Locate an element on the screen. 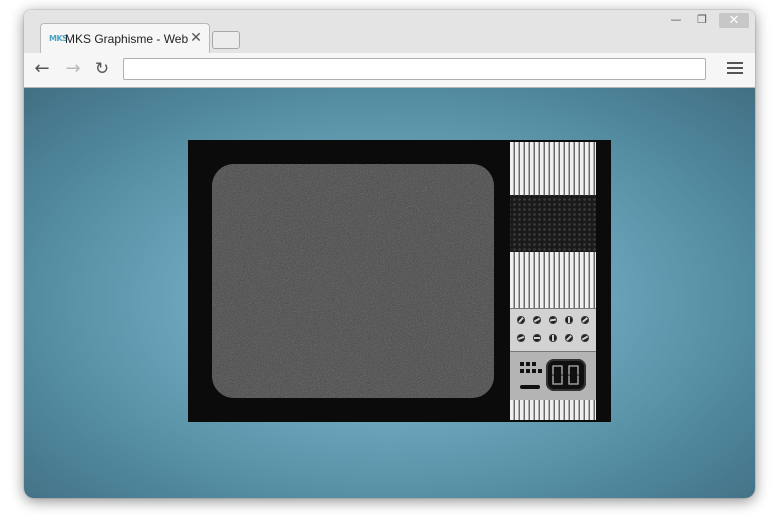 This screenshot has width=778, height=529. knob-panel is located at coordinates (553, 330).